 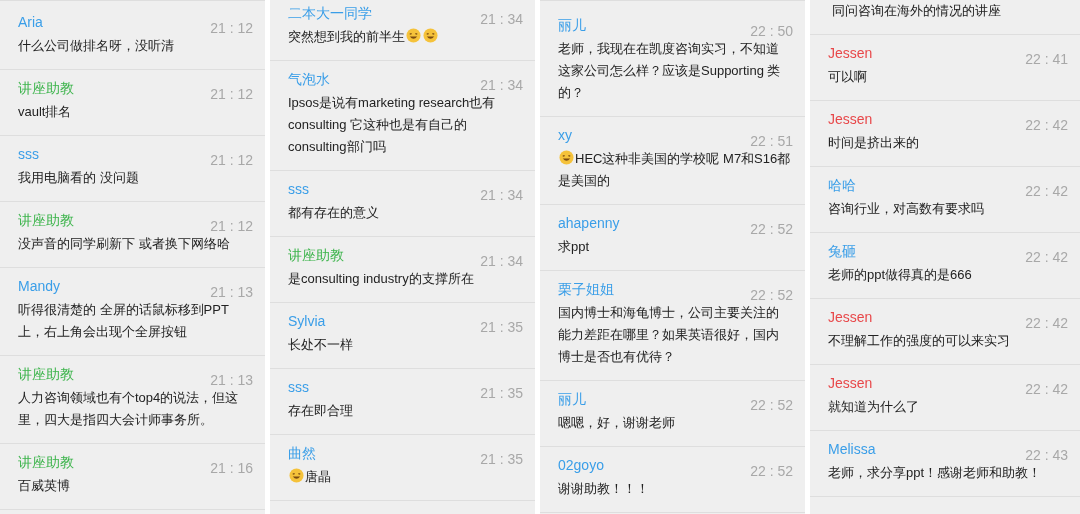 I want to click on message-text: Ipsos是说有marketing research也有consulting 它这种也是有自己的consulting部门吗, so click(x=392, y=125).